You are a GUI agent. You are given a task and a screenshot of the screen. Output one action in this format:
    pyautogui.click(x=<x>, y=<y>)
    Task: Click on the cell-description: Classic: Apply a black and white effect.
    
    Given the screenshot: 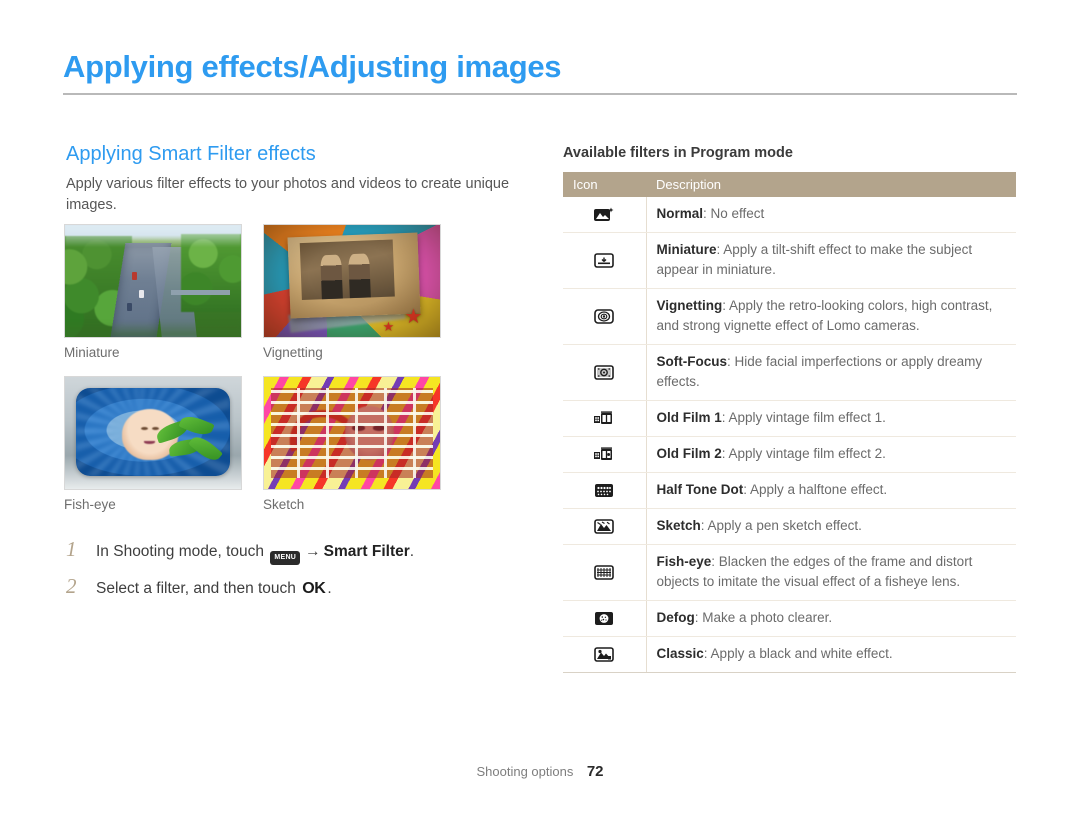 What is the action you would take?
    pyautogui.click(x=831, y=654)
    